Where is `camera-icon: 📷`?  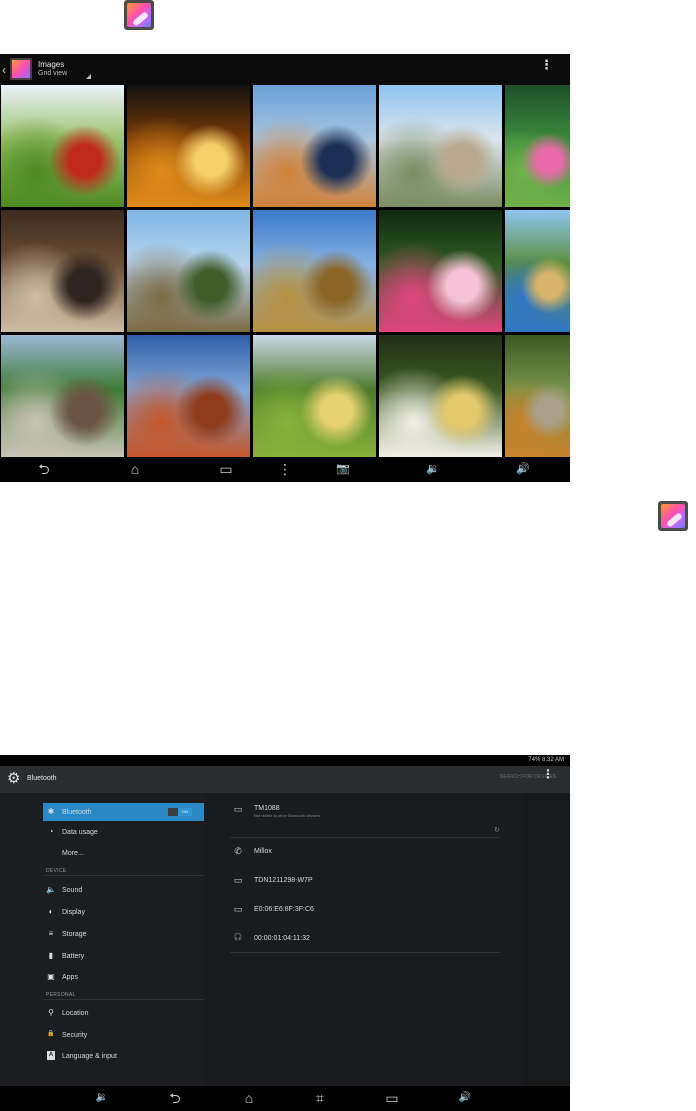 camera-icon: 📷 is located at coordinates (343, 469).